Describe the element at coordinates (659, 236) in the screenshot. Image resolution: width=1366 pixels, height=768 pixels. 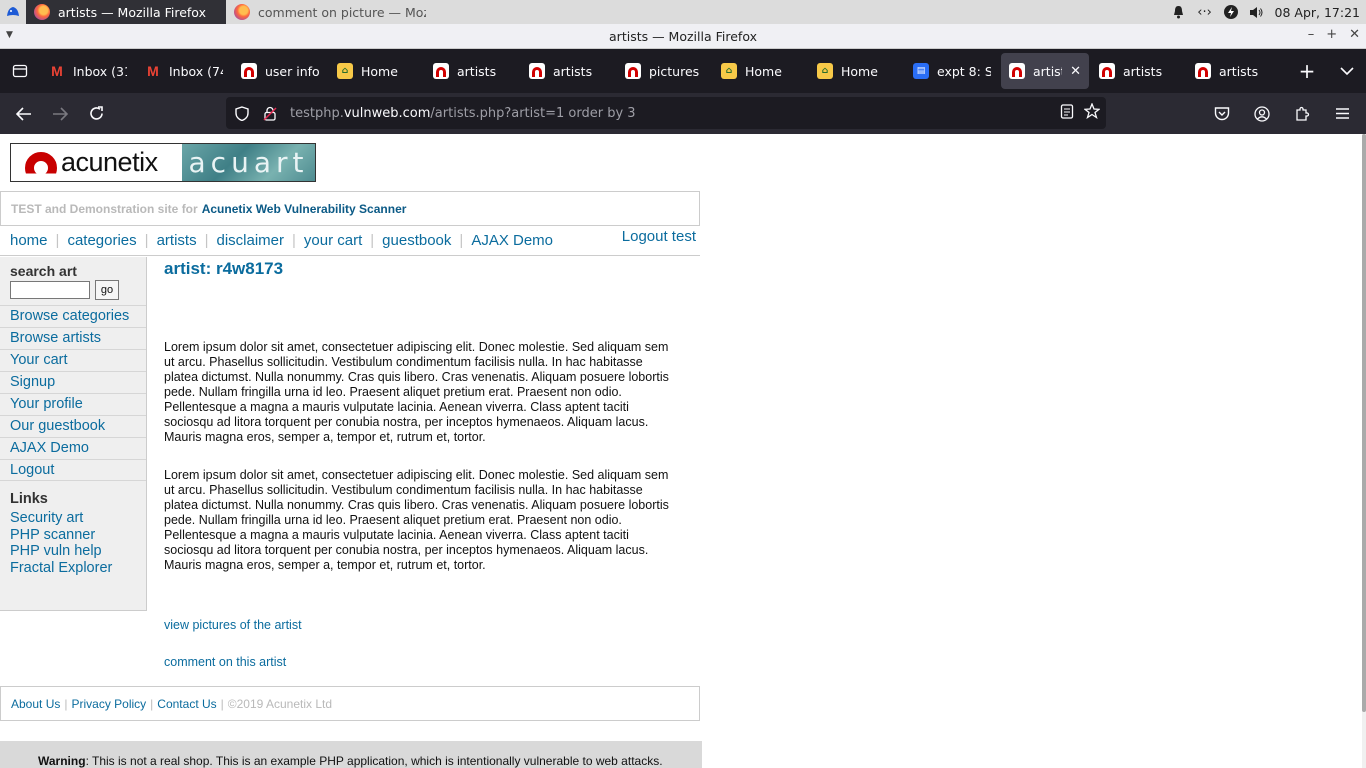
I see `logout-link: Logout test` at that location.